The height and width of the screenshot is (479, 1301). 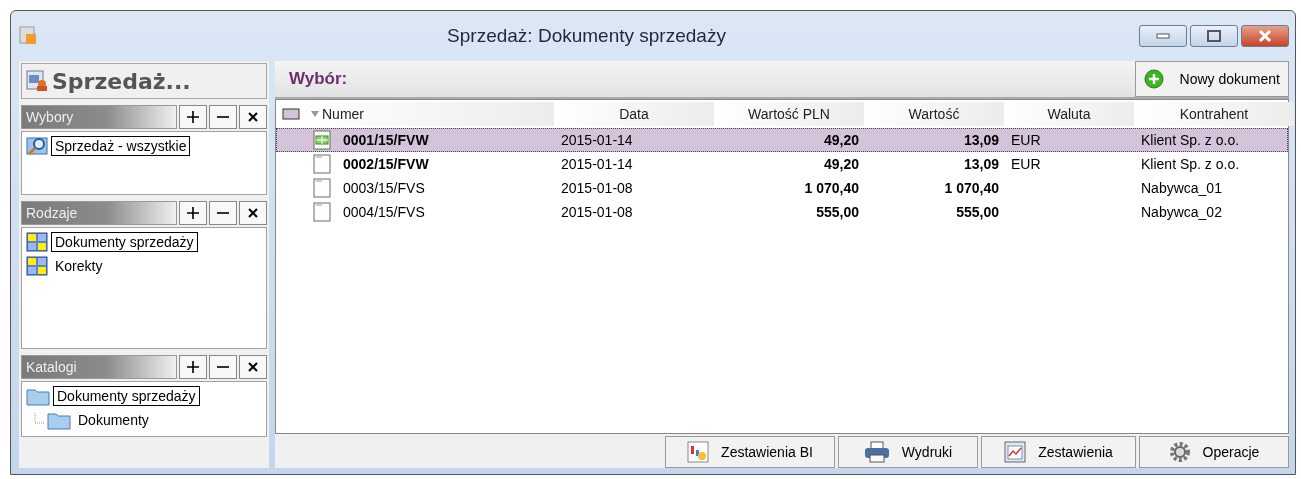 What do you see at coordinates (99, 117) in the screenshot?
I see `section-title: Wybory` at bounding box center [99, 117].